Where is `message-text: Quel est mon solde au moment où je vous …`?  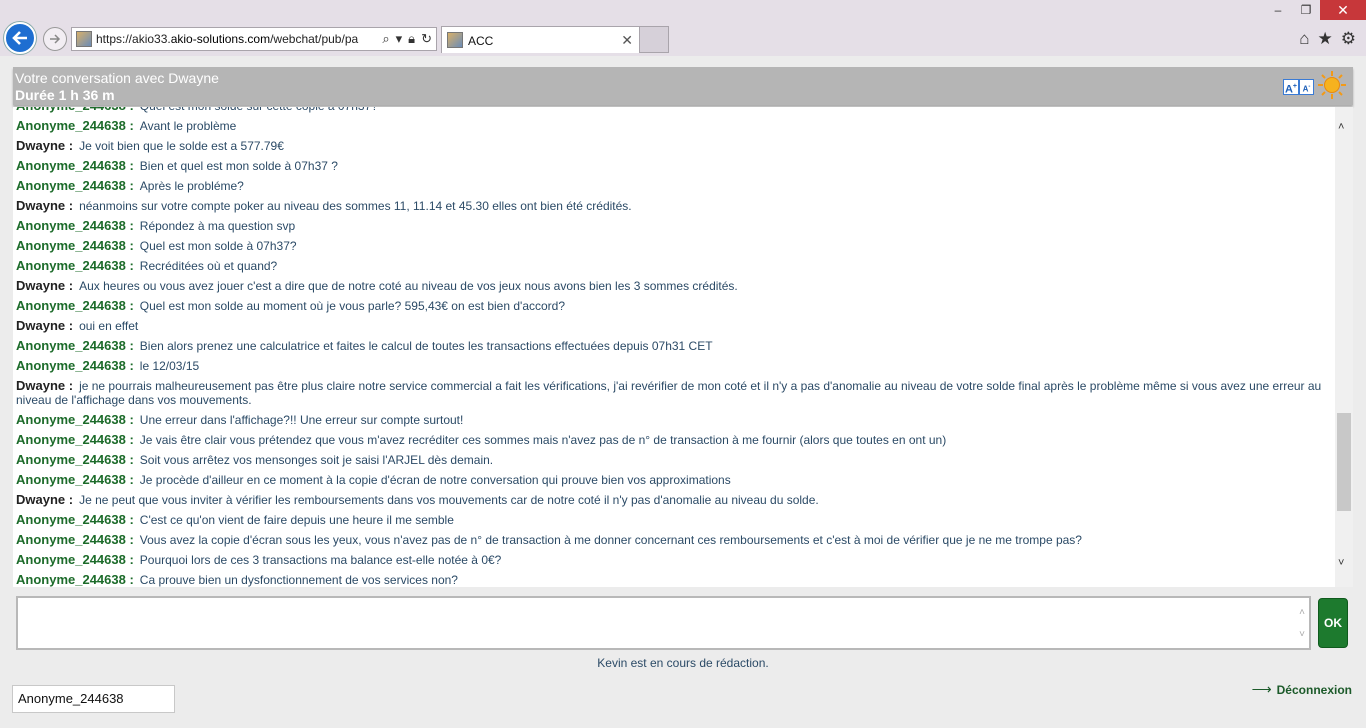
message-text: Quel est mon solde au moment où je vous … is located at coordinates (352, 306).